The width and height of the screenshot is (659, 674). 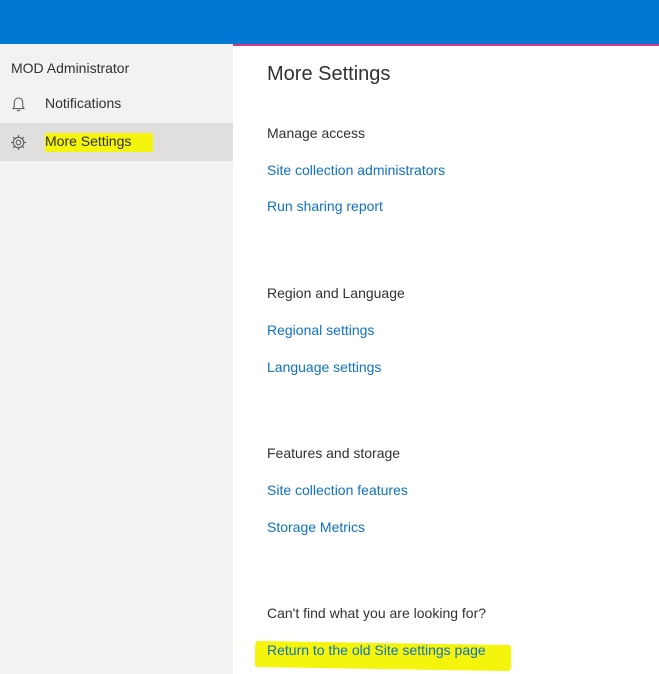 What do you see at coordinates (316, 133) in the screenshot?
I see `section-heading-manage-access: Manage access` at bounding box center [316, 133].